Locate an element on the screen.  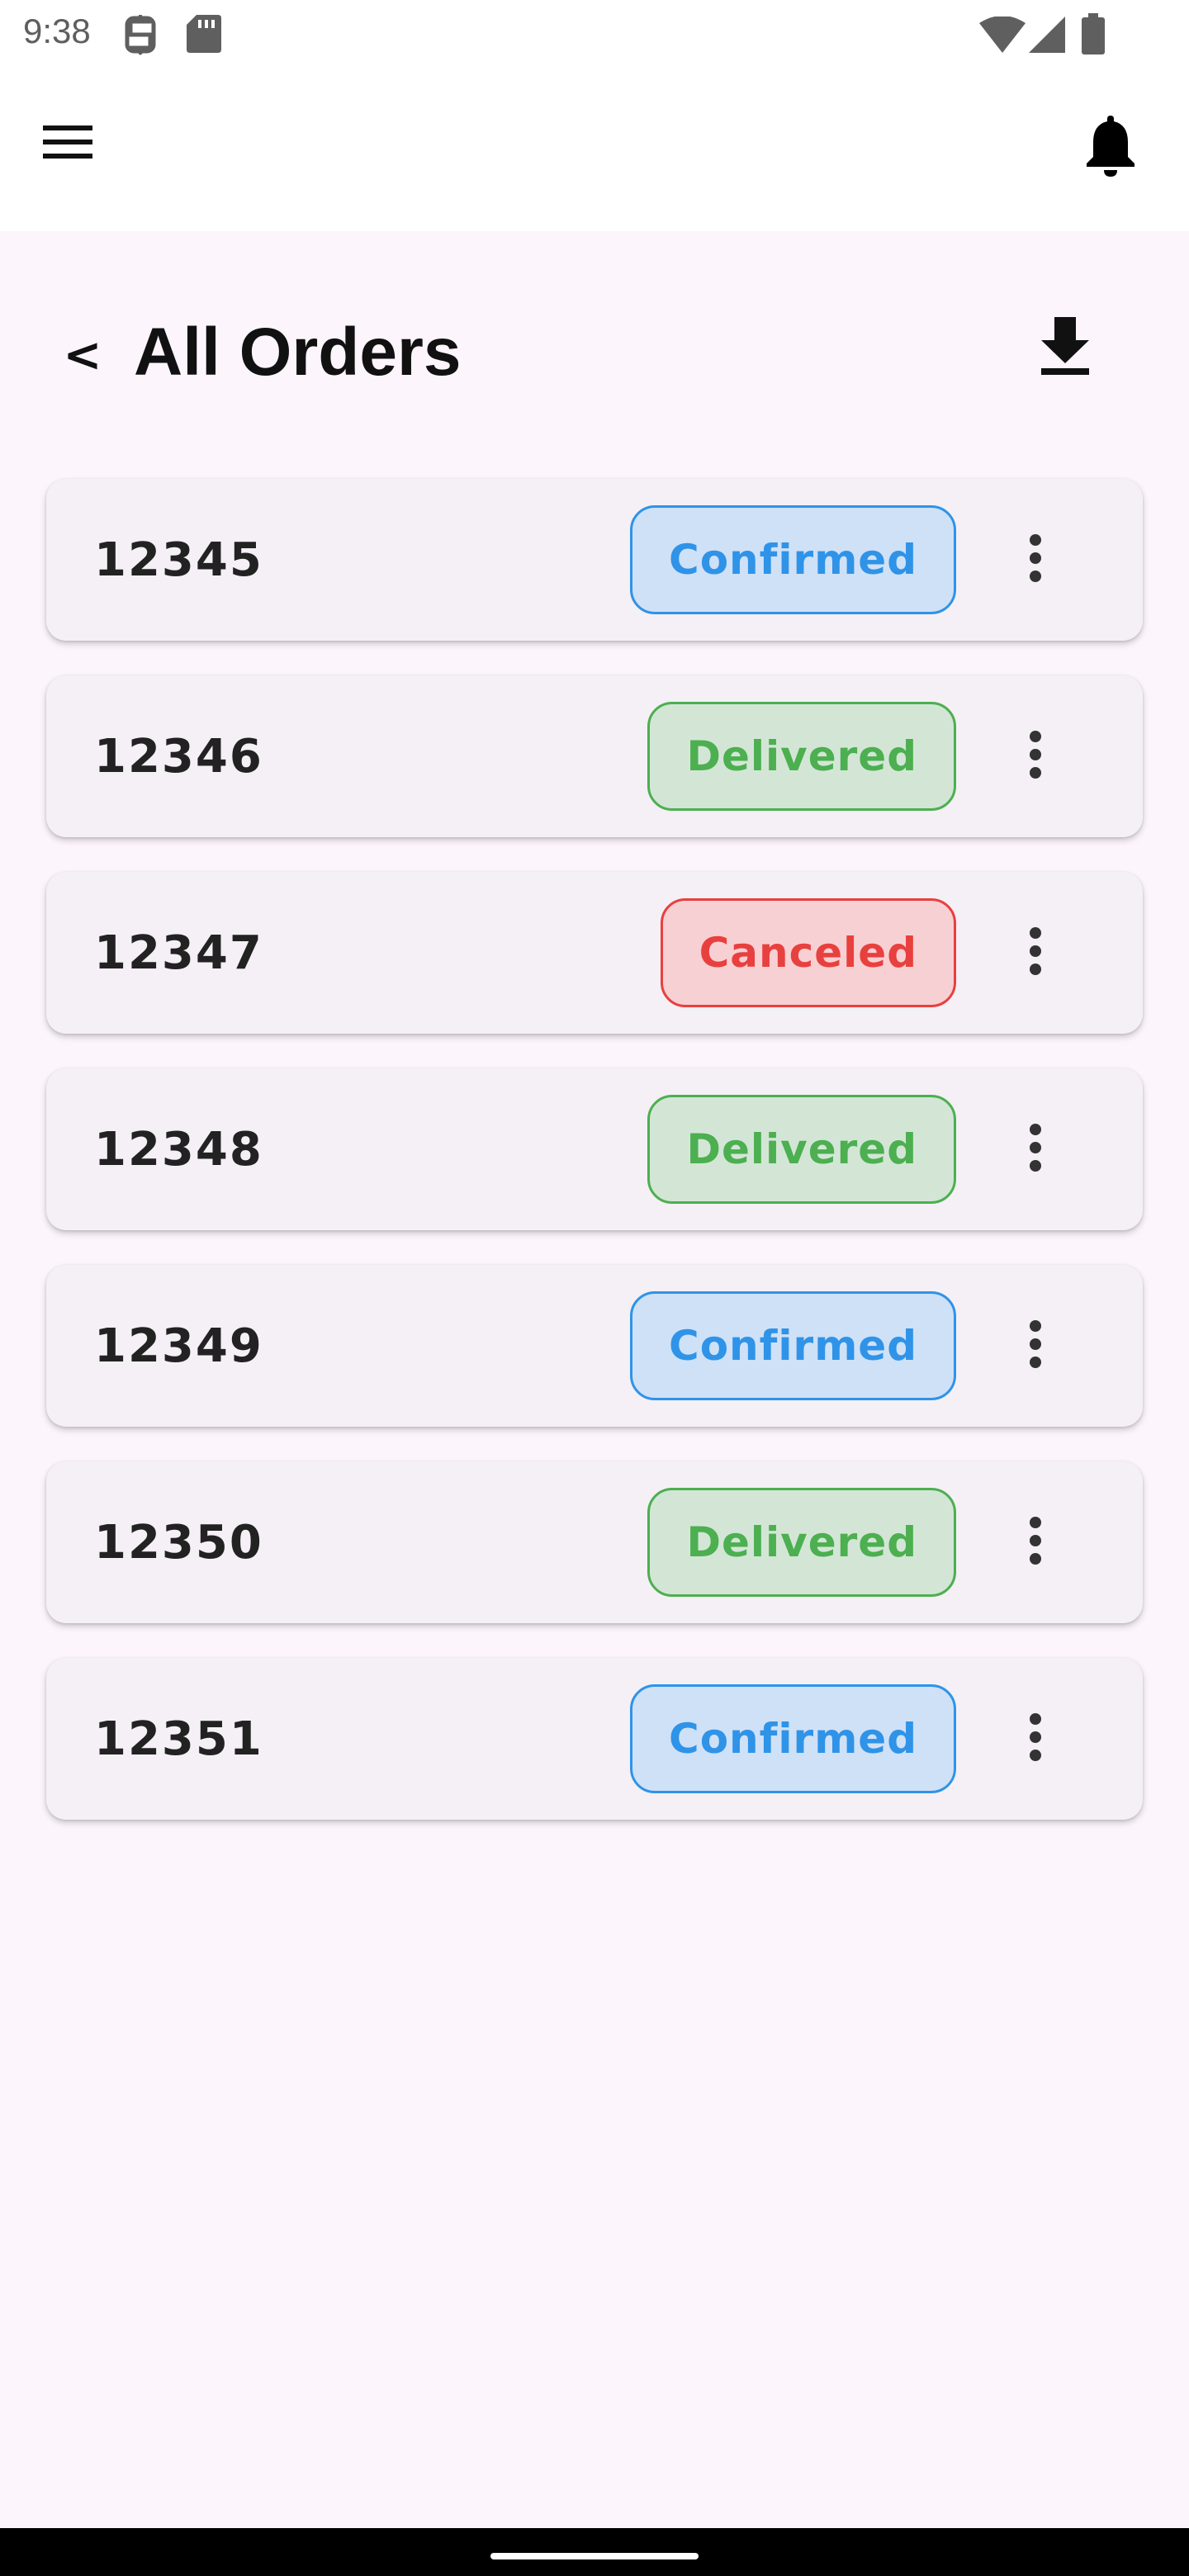
hamburger-menu-icon is located at coordinates (68, 147).